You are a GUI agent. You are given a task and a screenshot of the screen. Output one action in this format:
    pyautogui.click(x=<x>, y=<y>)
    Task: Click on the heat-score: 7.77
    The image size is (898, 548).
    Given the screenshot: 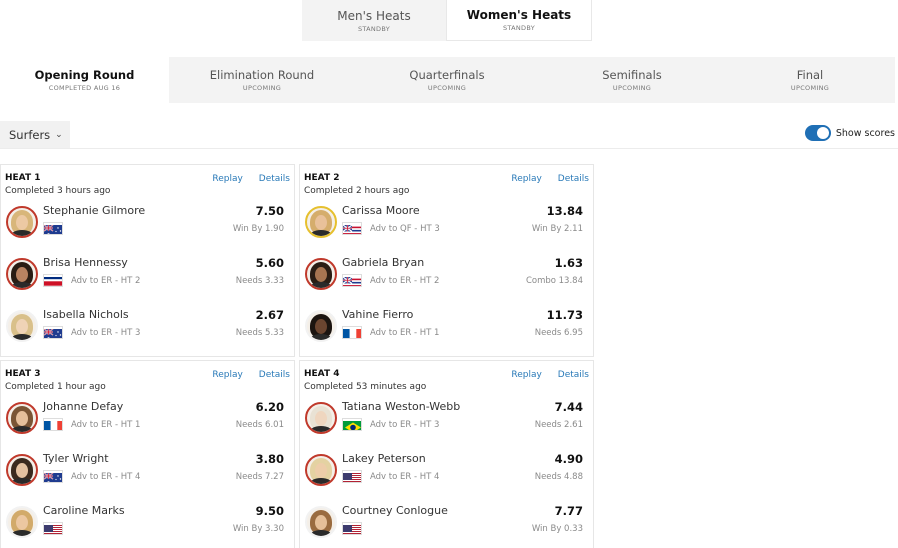 What is the action you would take?
    pyautogui.click(x=568, y=511)
    